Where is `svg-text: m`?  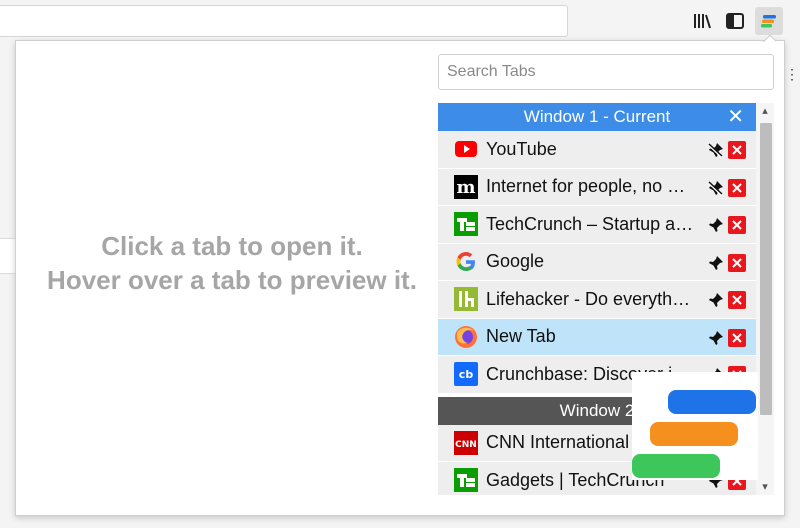 svg-text: m is located at coordinates (465, 187).